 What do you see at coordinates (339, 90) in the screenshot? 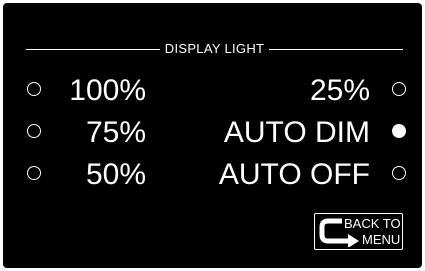
I see `option-label: 25%` at bounding box center [339, 90].